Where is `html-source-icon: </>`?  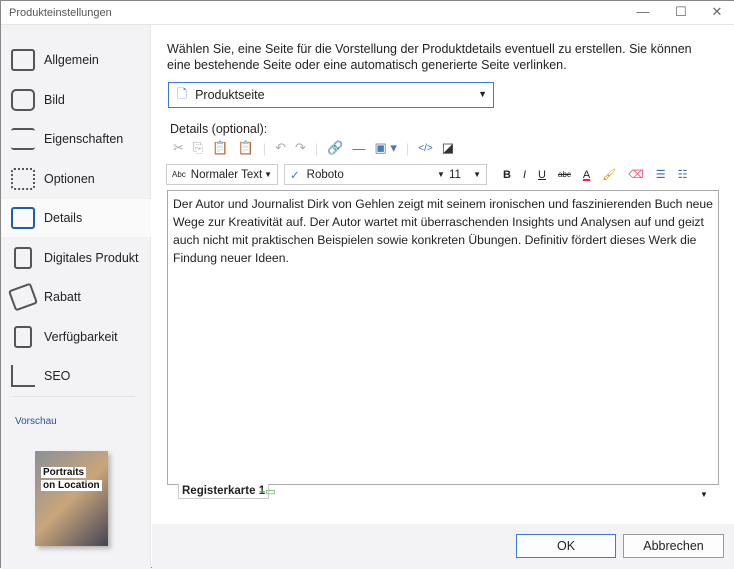 html-source-icon: </> is located at coordinates (425, 148).